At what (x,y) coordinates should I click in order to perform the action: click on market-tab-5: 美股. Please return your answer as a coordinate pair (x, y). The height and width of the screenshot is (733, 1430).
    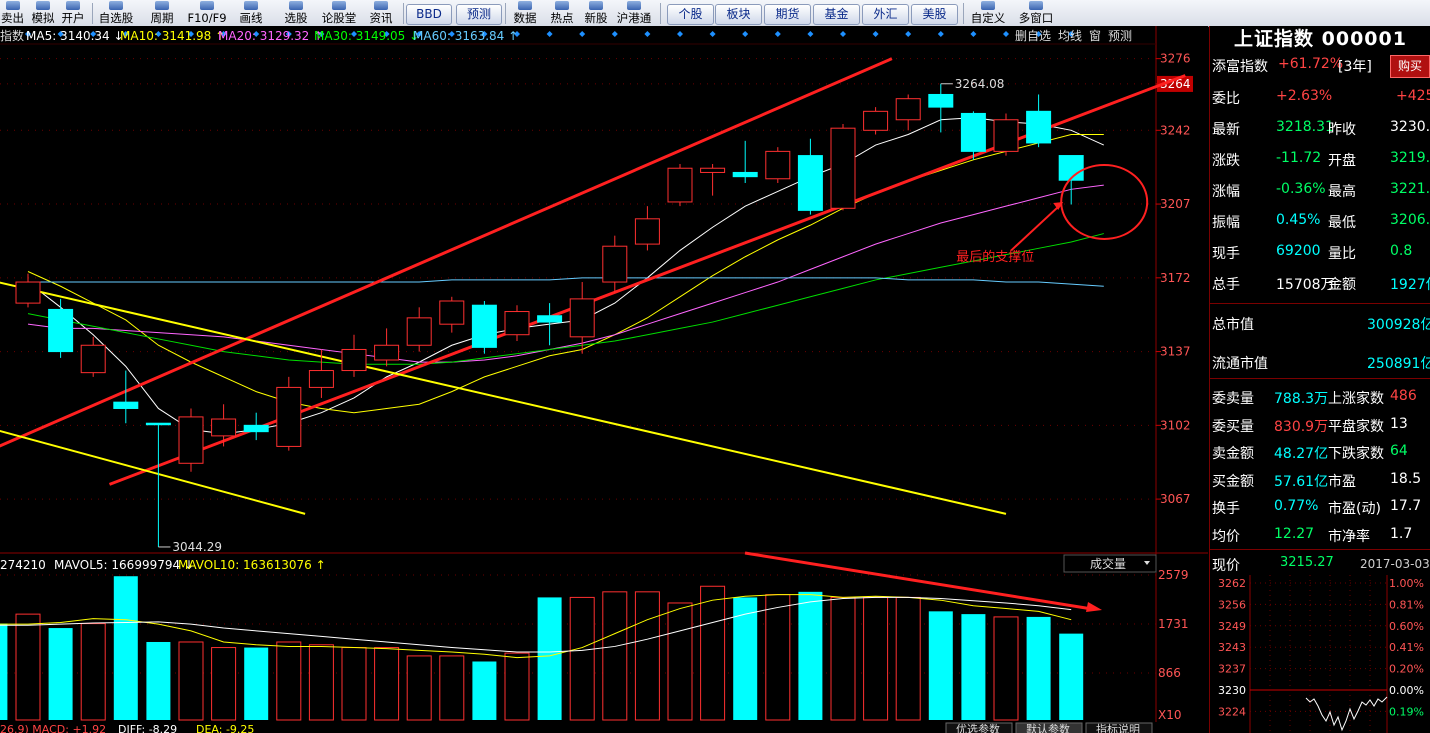
    Looking at the image, I should click on (934, 14).